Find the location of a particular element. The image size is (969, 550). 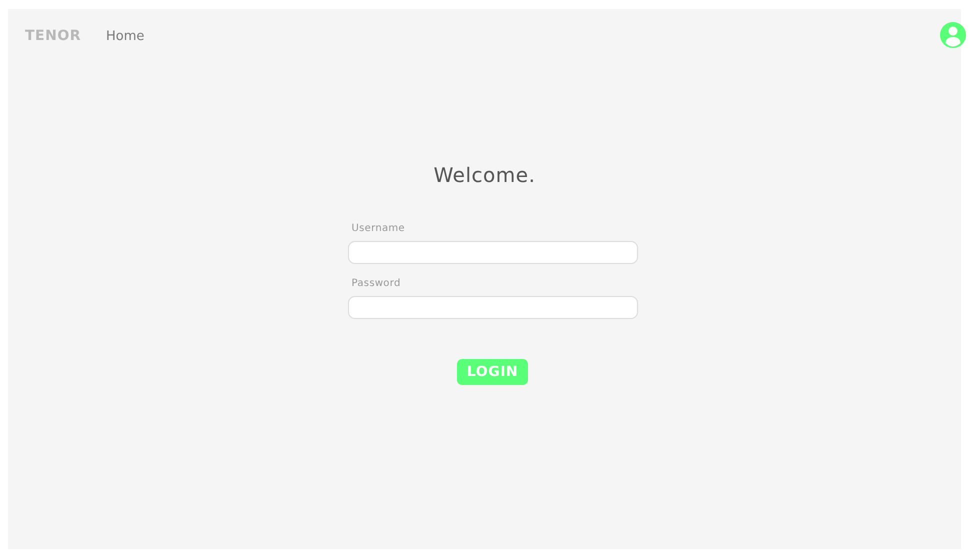

field-label: Username is located at coordinates (379, 228).